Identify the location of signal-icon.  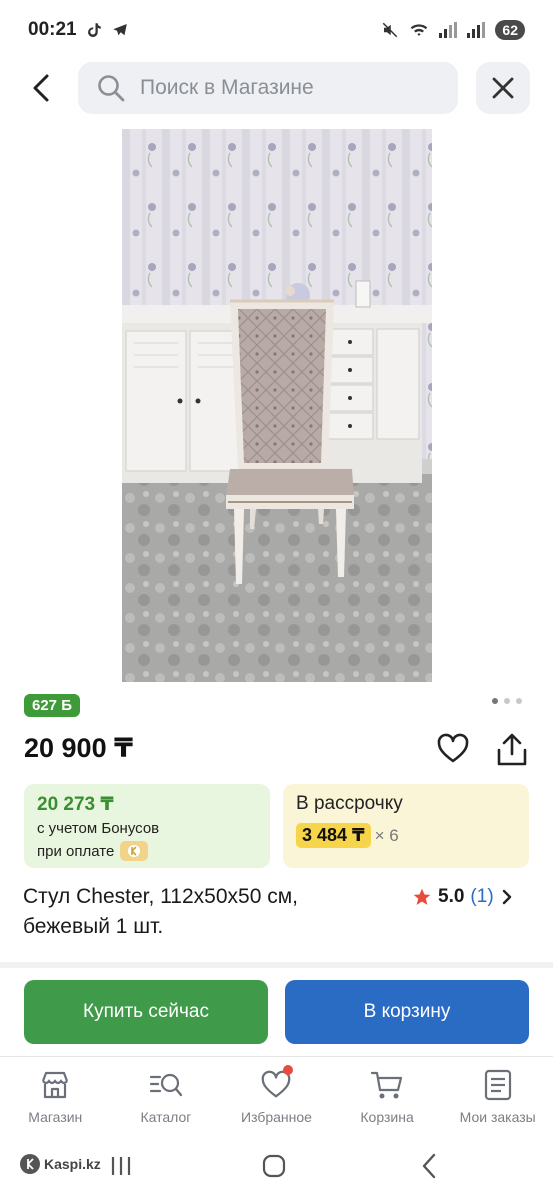
(448, 30).